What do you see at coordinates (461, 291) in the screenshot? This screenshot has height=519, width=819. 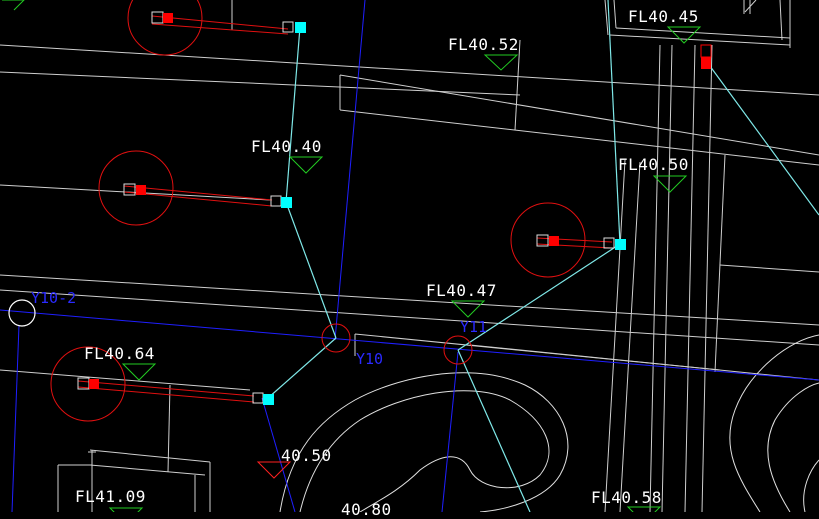 I see `level-label-fl4047: FL40.47` at bounding box center [461, 291].